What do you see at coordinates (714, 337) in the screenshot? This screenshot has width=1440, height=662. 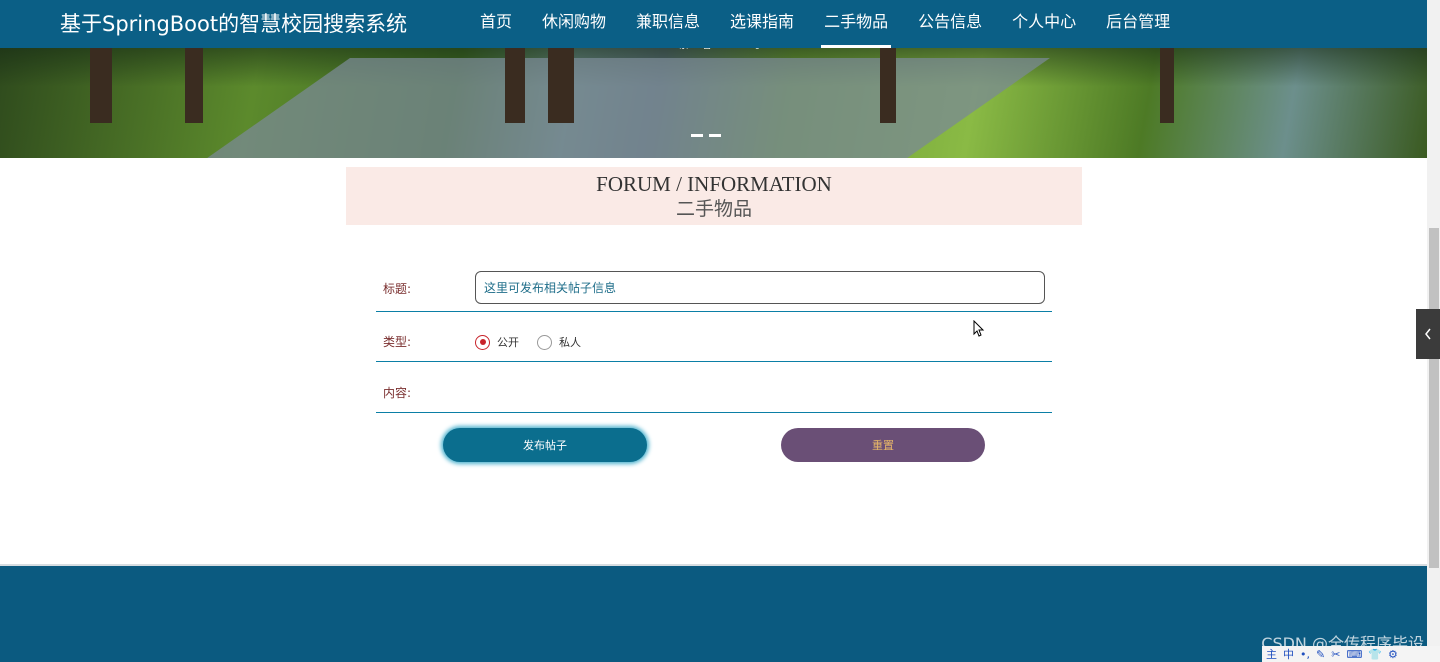 I see `form-row-type: 类型: 公开 私人` at bounding box center [714, 337].